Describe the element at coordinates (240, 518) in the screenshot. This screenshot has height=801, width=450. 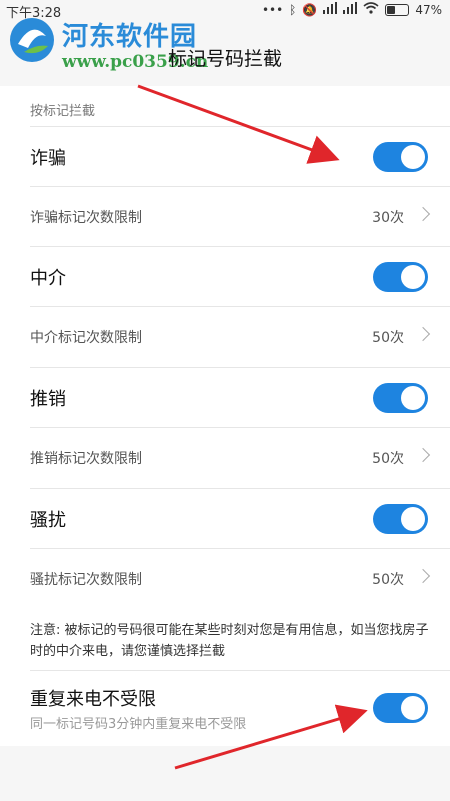
I see `category-row-harassment: 骚扰` at that location.